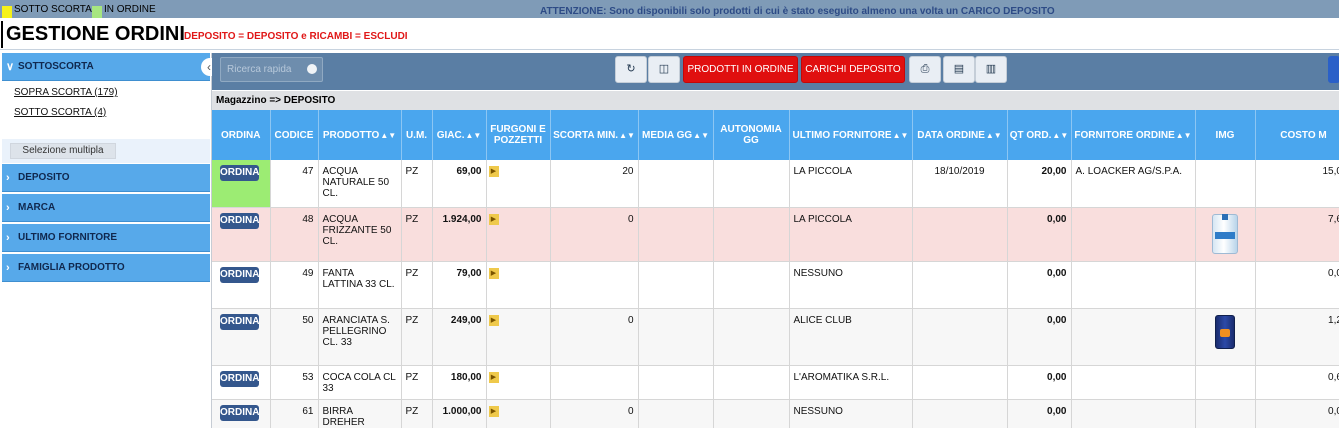 This screenshot has width=1339, height=428. Describe the element at coordinates (360, 184) in the screenshot. I see `prodotto-cell: ACQUA NATURALE 50 CL.` at that location.